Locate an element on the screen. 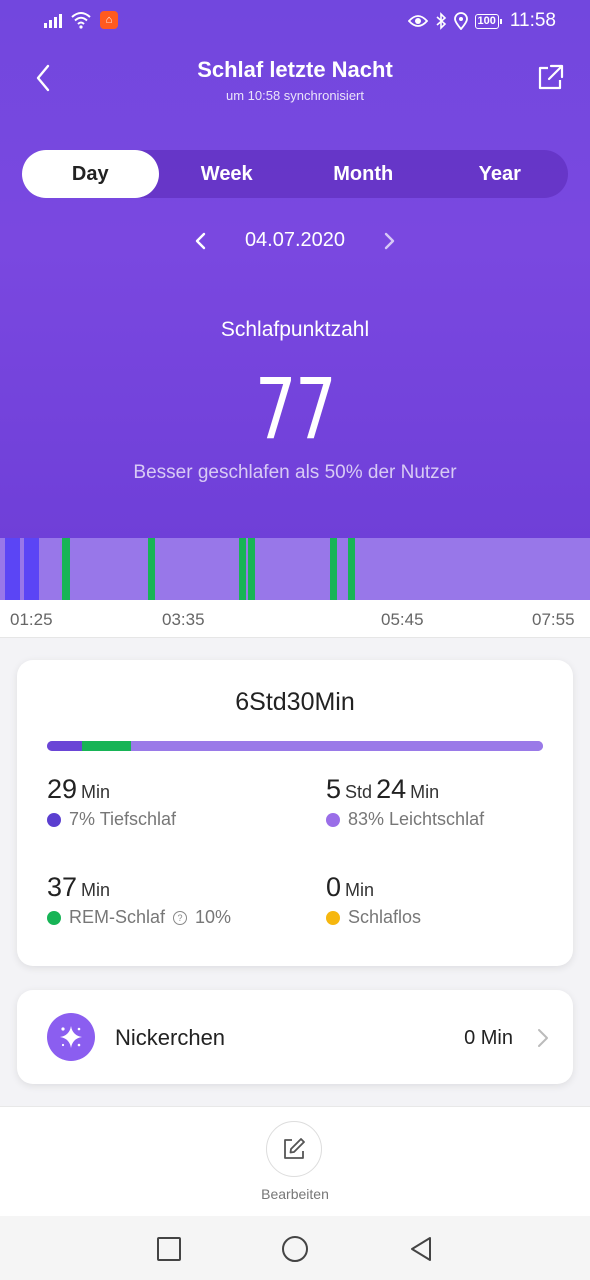 The height and width of the screenshot is (1280, 590). timeline-tick: 07:55 is located at coordinates (553, 619).